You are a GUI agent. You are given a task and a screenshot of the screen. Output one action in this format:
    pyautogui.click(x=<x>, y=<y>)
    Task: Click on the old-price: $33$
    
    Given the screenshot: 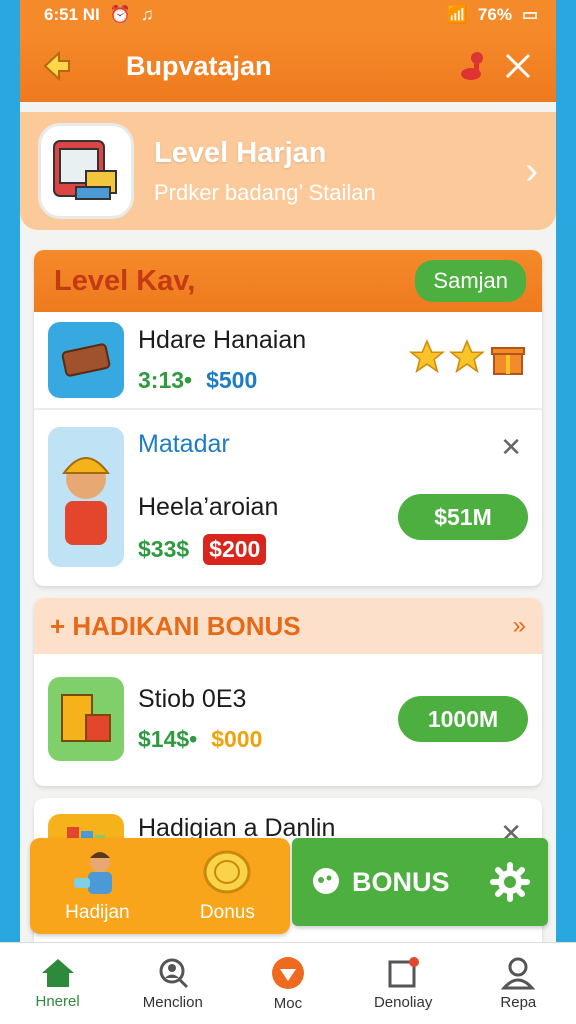 What is the action you would take?
    pyautogui.click(x=164, y=548)
    